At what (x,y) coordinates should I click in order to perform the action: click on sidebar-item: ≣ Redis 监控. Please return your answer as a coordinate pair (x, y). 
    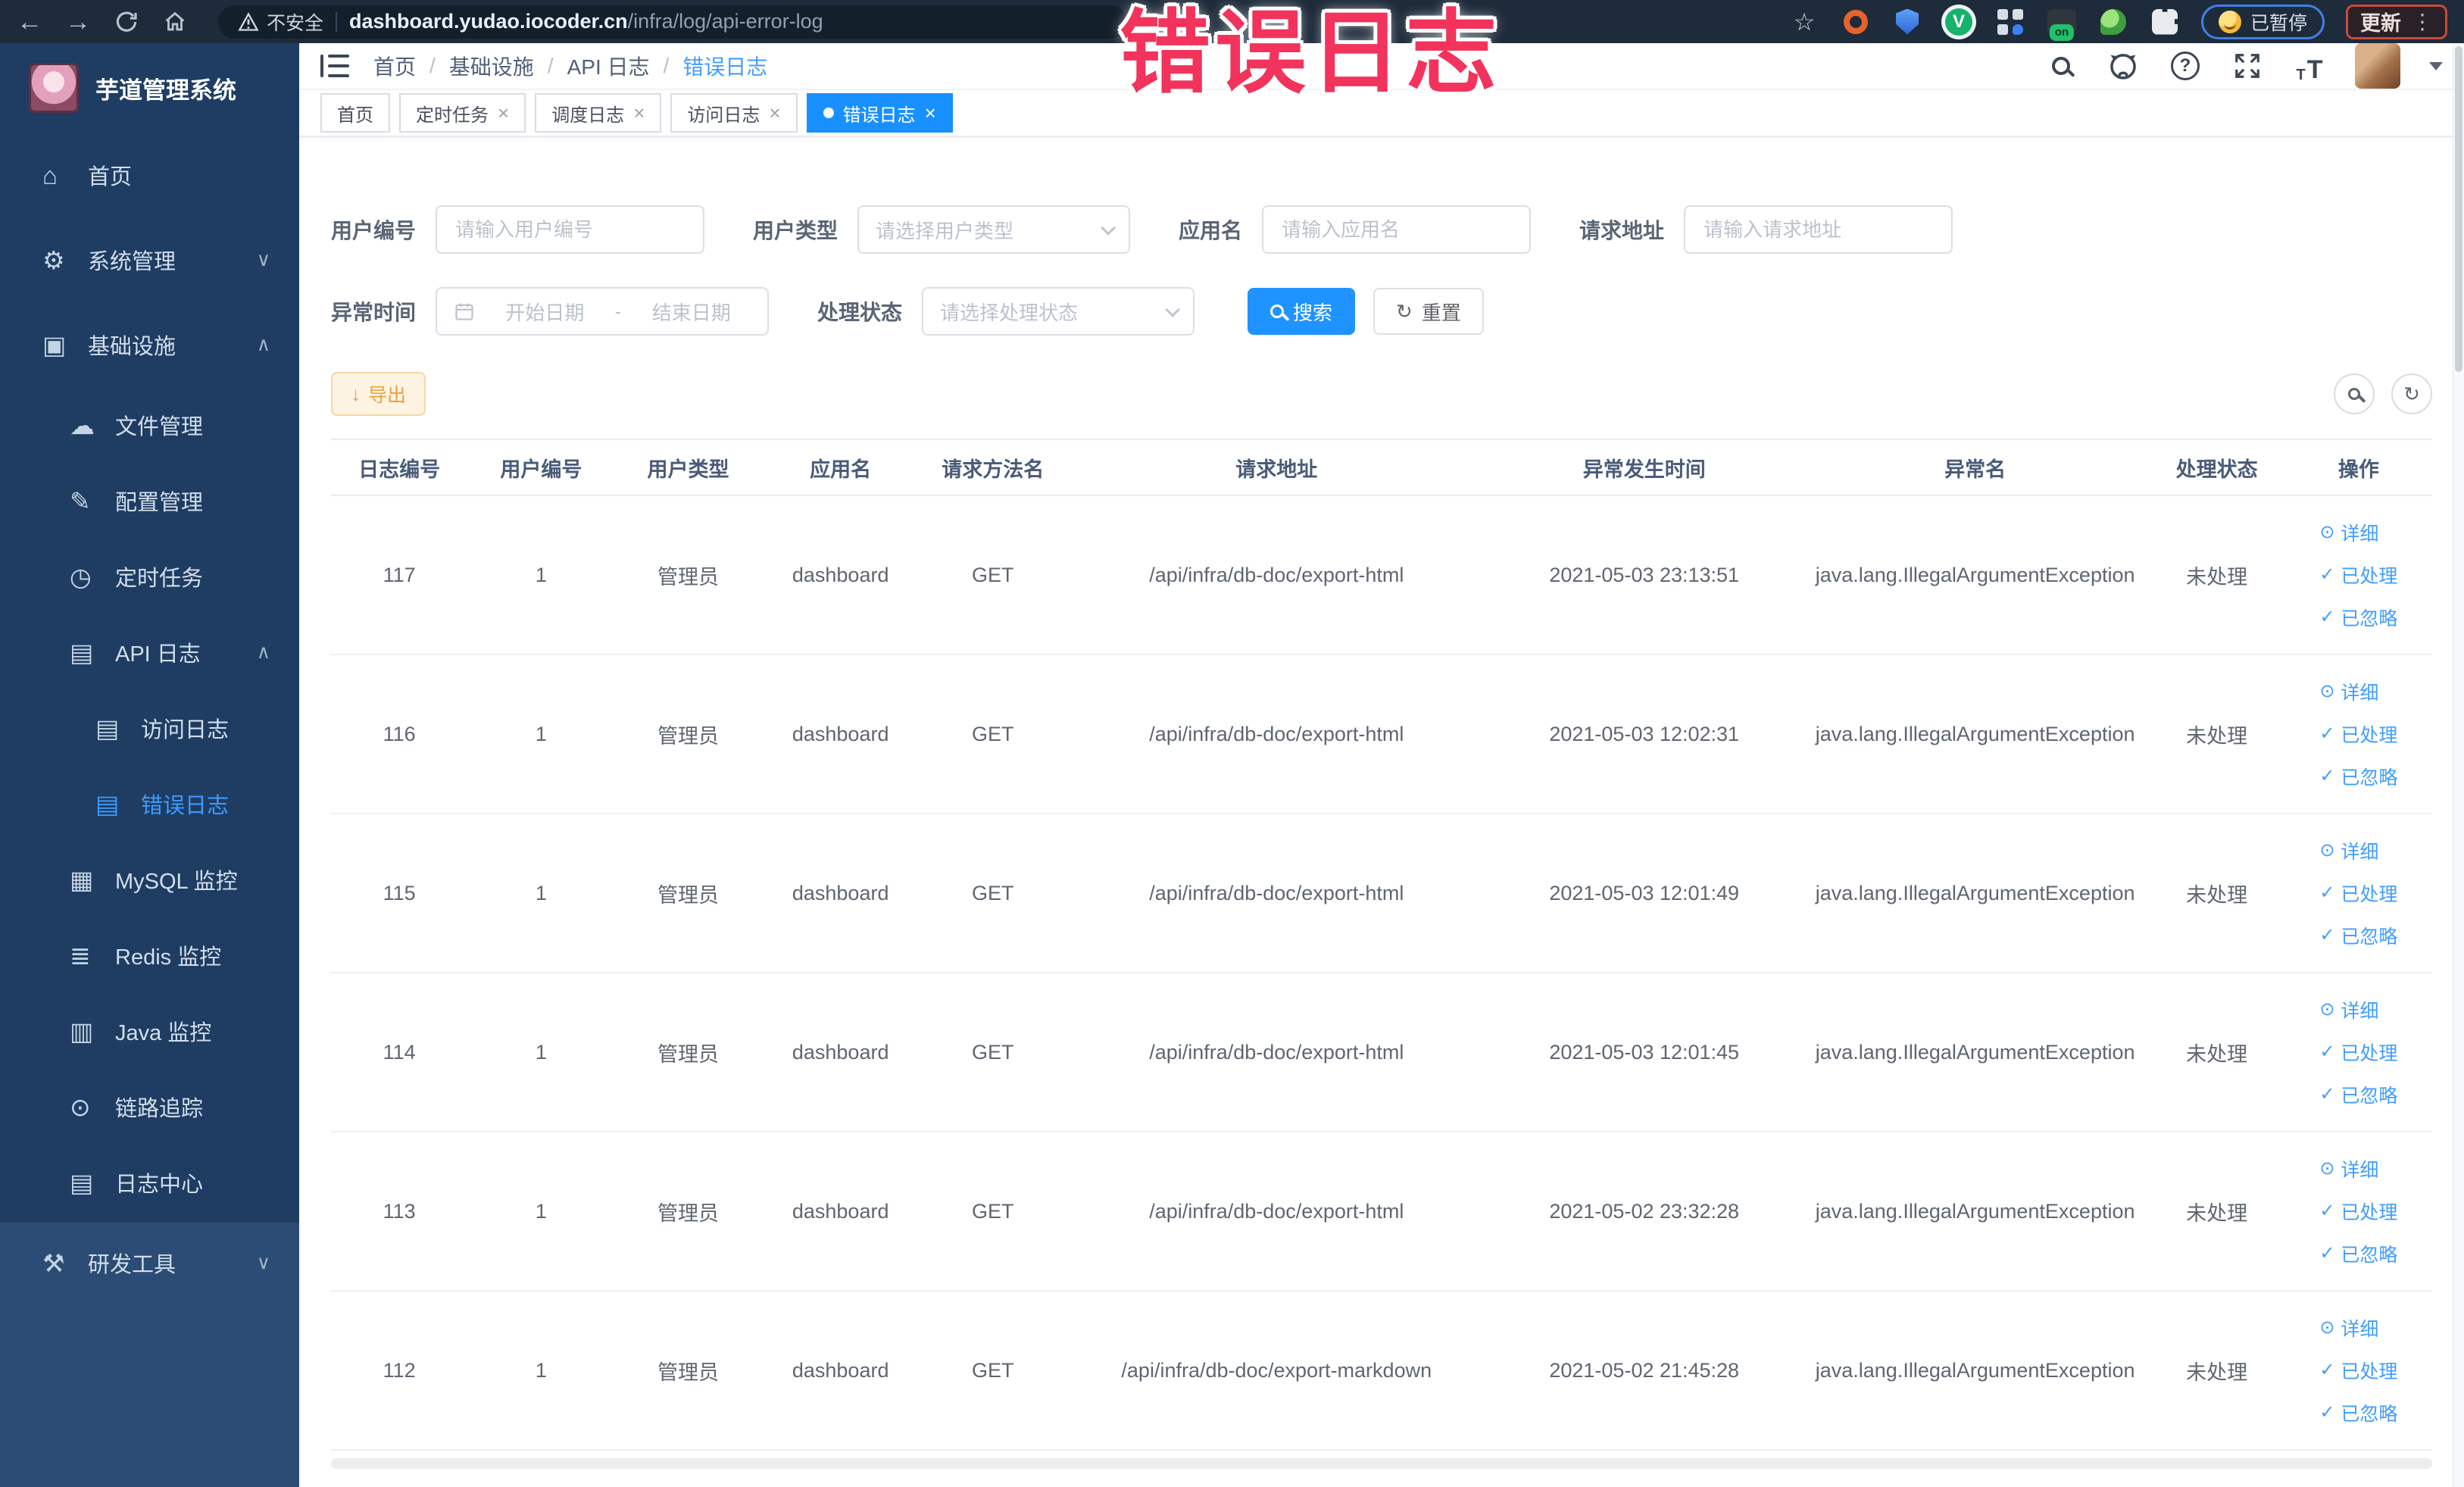
    Looking at the image, I should click on (149, 955).